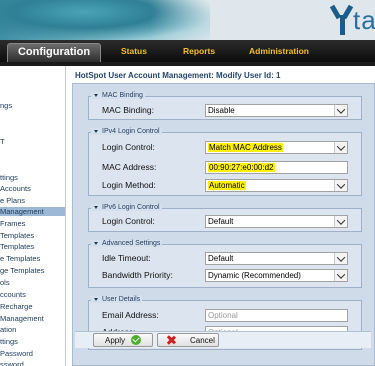 This screenshot has width=375, height=366. I want to click on sidebar-item-user-account-management: Management, so click(32, 211).